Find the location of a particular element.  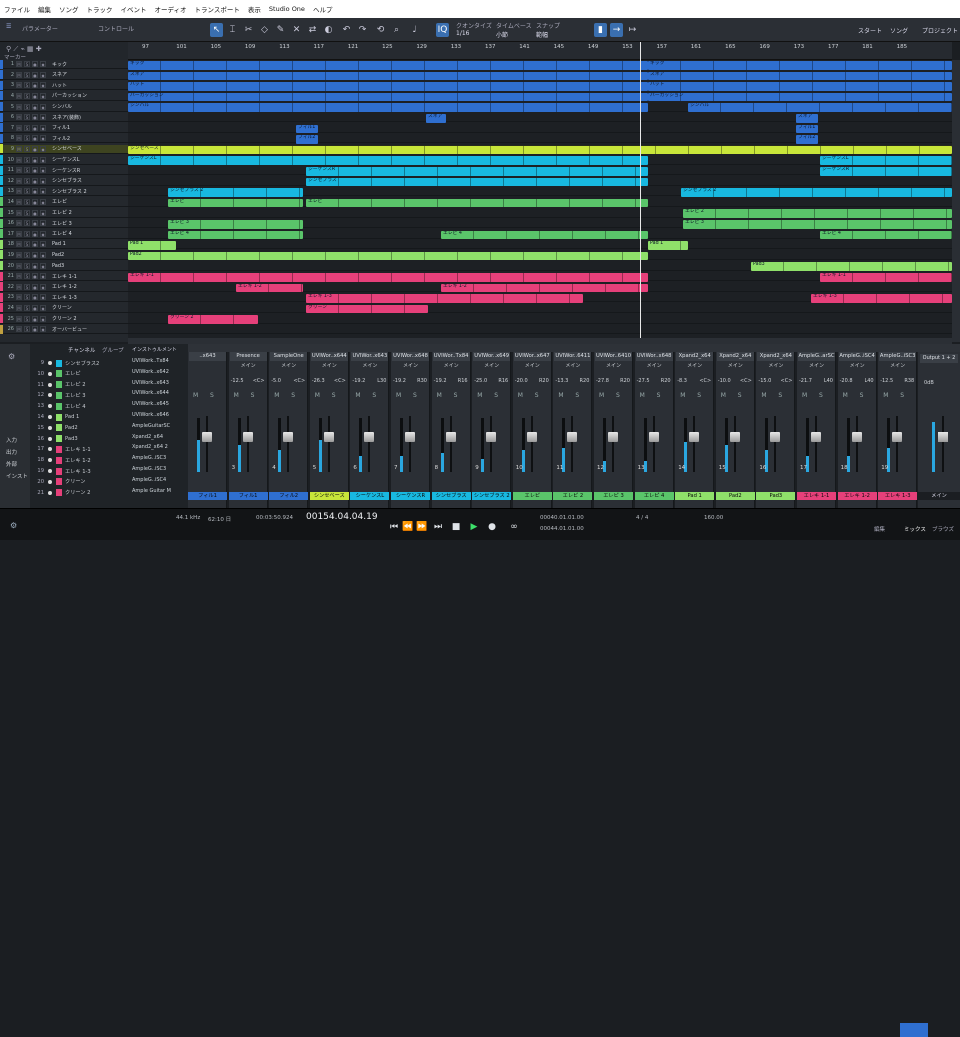

track-header: 10 M S ● ◆ シーケンスL is located at coordinates (64, 160).